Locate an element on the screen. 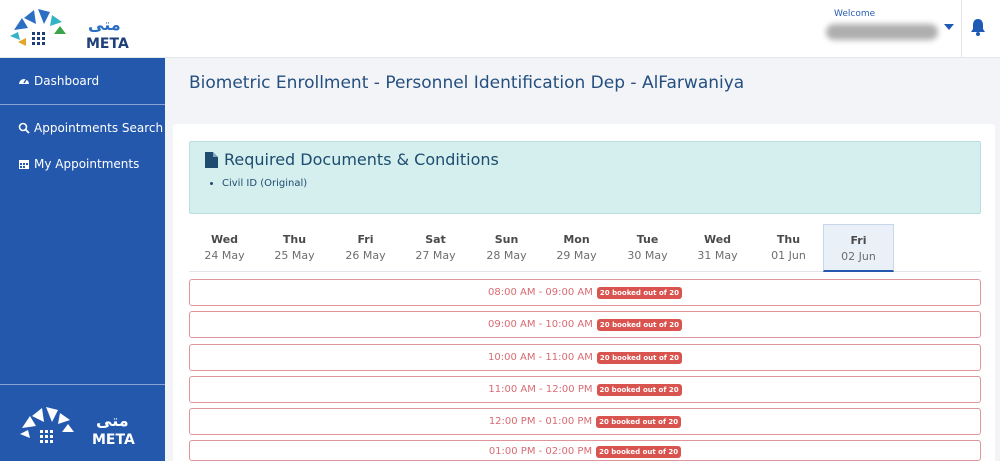 The height and width of the screenshot is (461, 1000). documents-heading: Required Documents & Conditions is located at coordinates (352, 159).